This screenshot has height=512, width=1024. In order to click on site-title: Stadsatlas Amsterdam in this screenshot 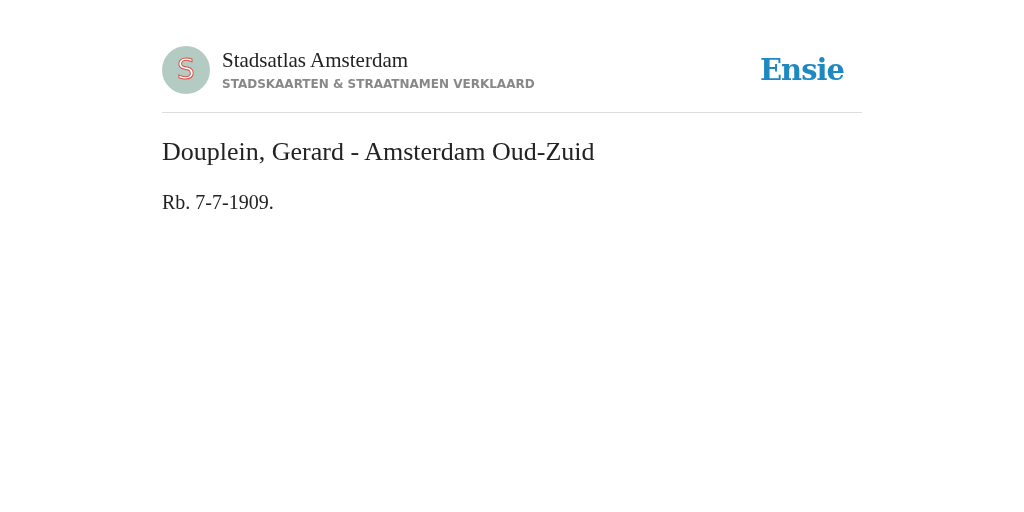, I will do `click(378, 61)`.